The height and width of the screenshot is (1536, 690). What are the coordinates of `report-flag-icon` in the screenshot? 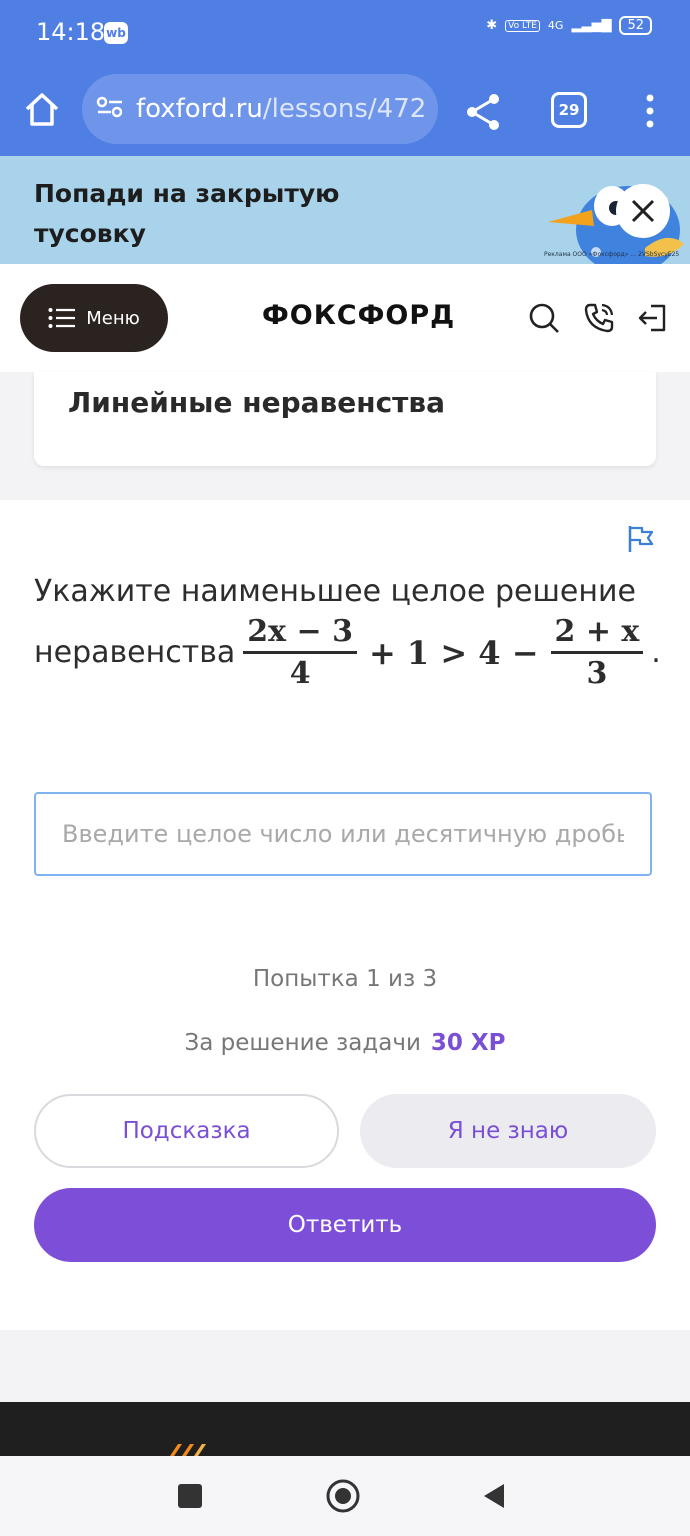 It's located at (641, 539).